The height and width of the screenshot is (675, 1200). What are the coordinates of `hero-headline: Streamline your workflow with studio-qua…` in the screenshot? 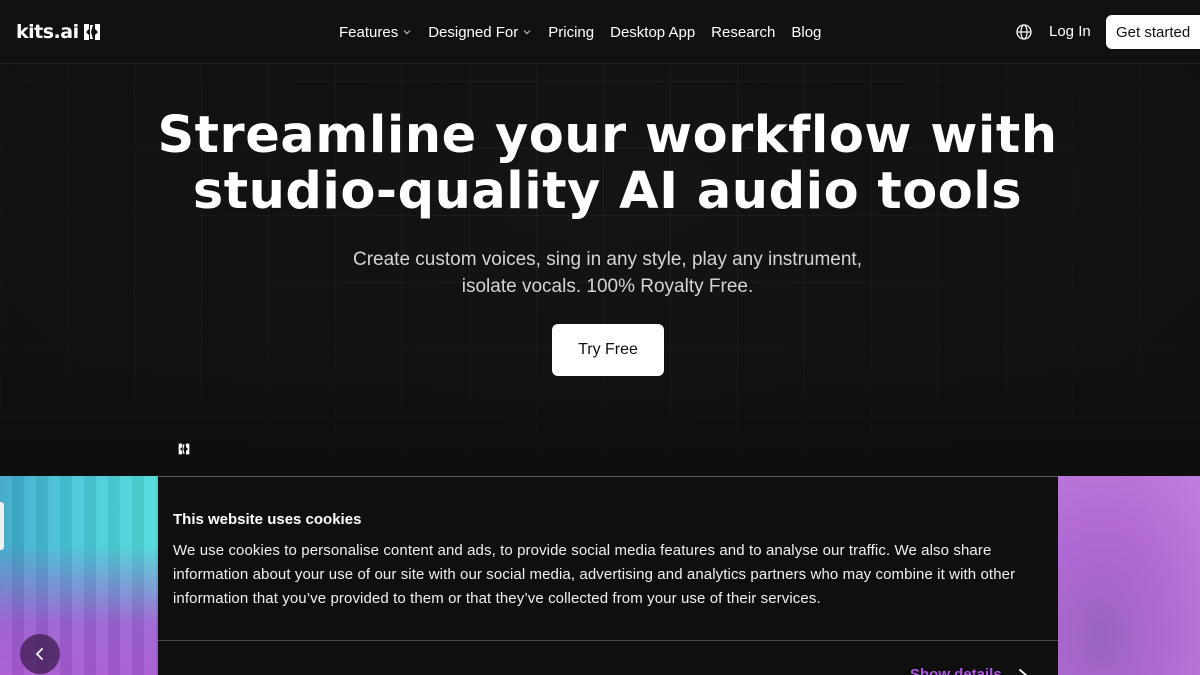 It's located at (607, 164).